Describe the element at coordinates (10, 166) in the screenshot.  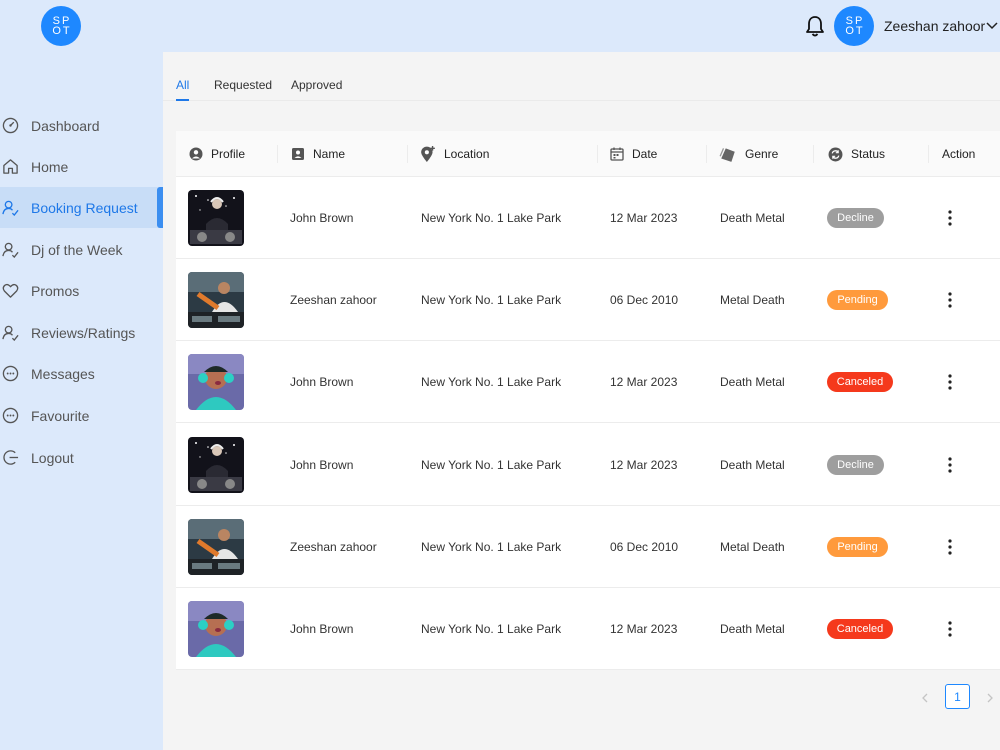
I see `home-icon` at that location.